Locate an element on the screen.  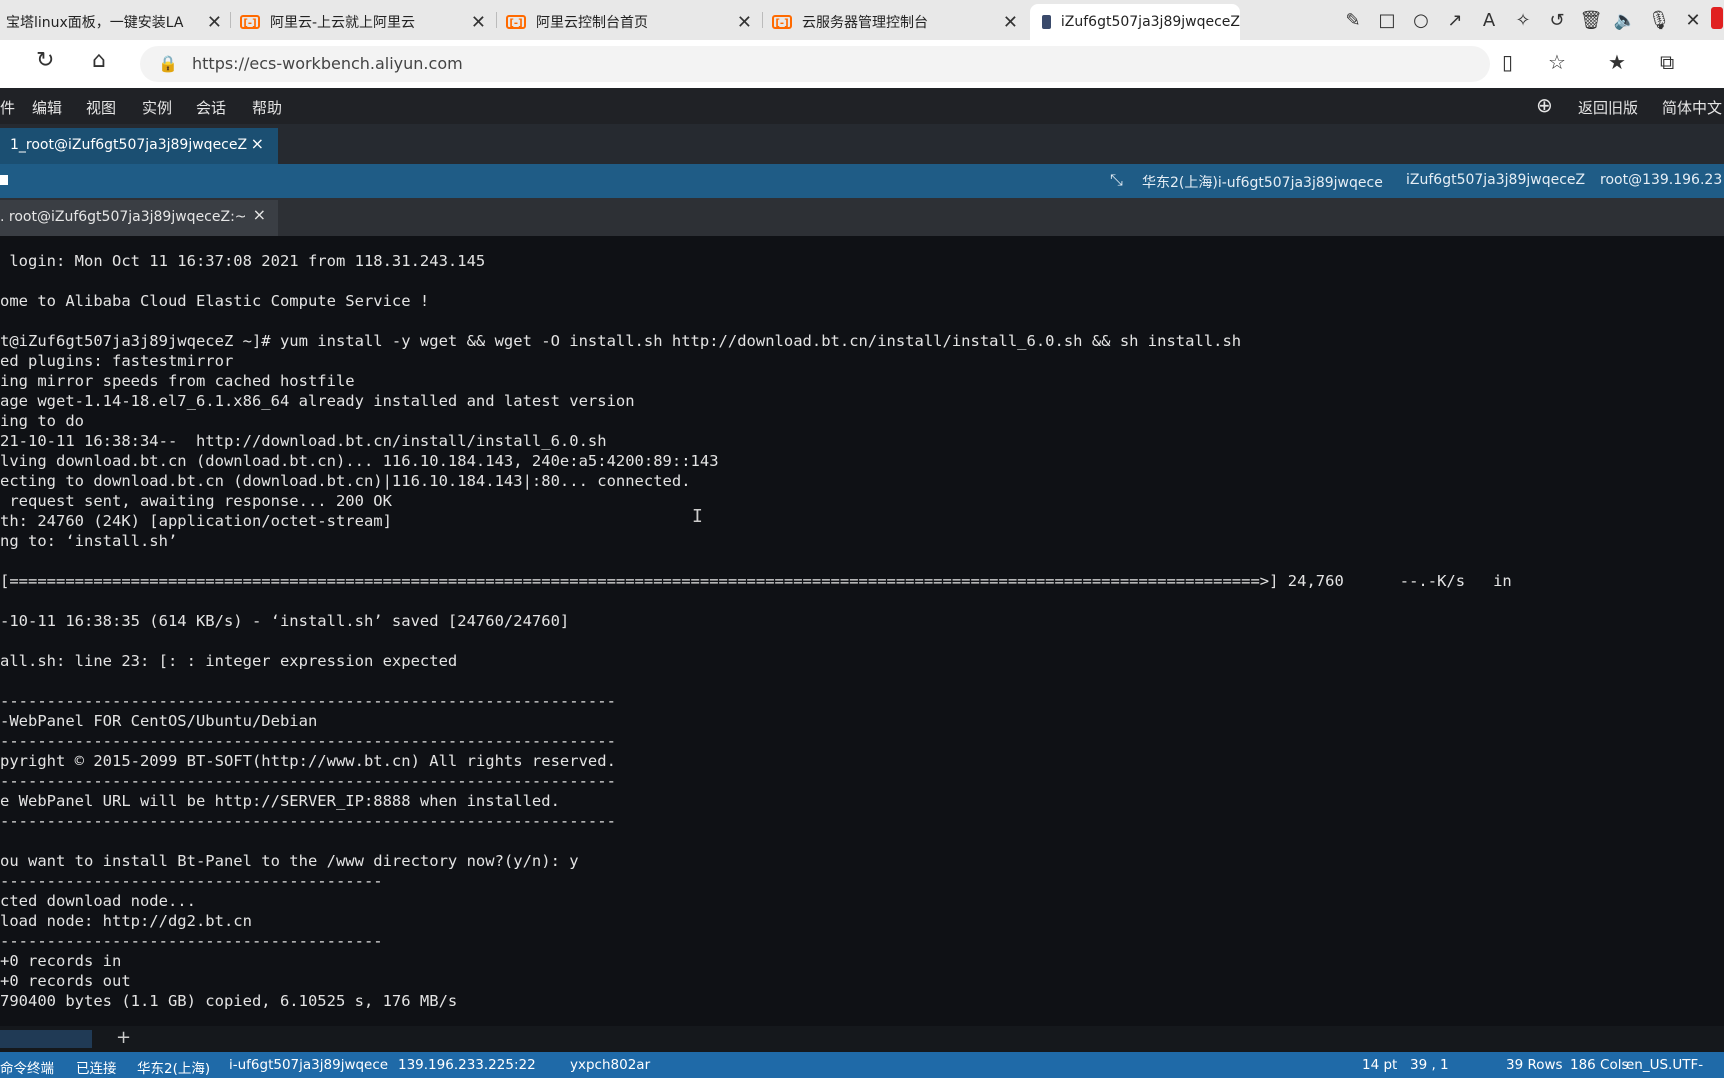
status-ip: 139.196.233.225:22 is located at coordinates (467, 1065).